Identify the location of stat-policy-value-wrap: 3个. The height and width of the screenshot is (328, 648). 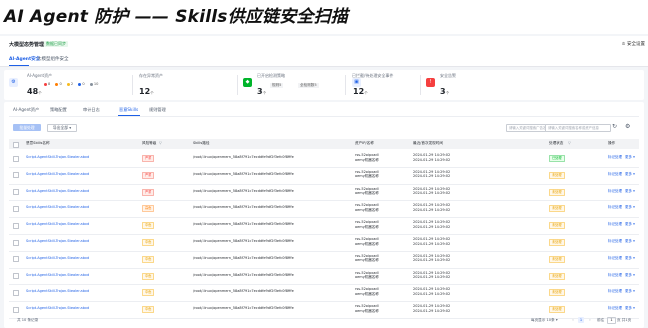
(261, 88).